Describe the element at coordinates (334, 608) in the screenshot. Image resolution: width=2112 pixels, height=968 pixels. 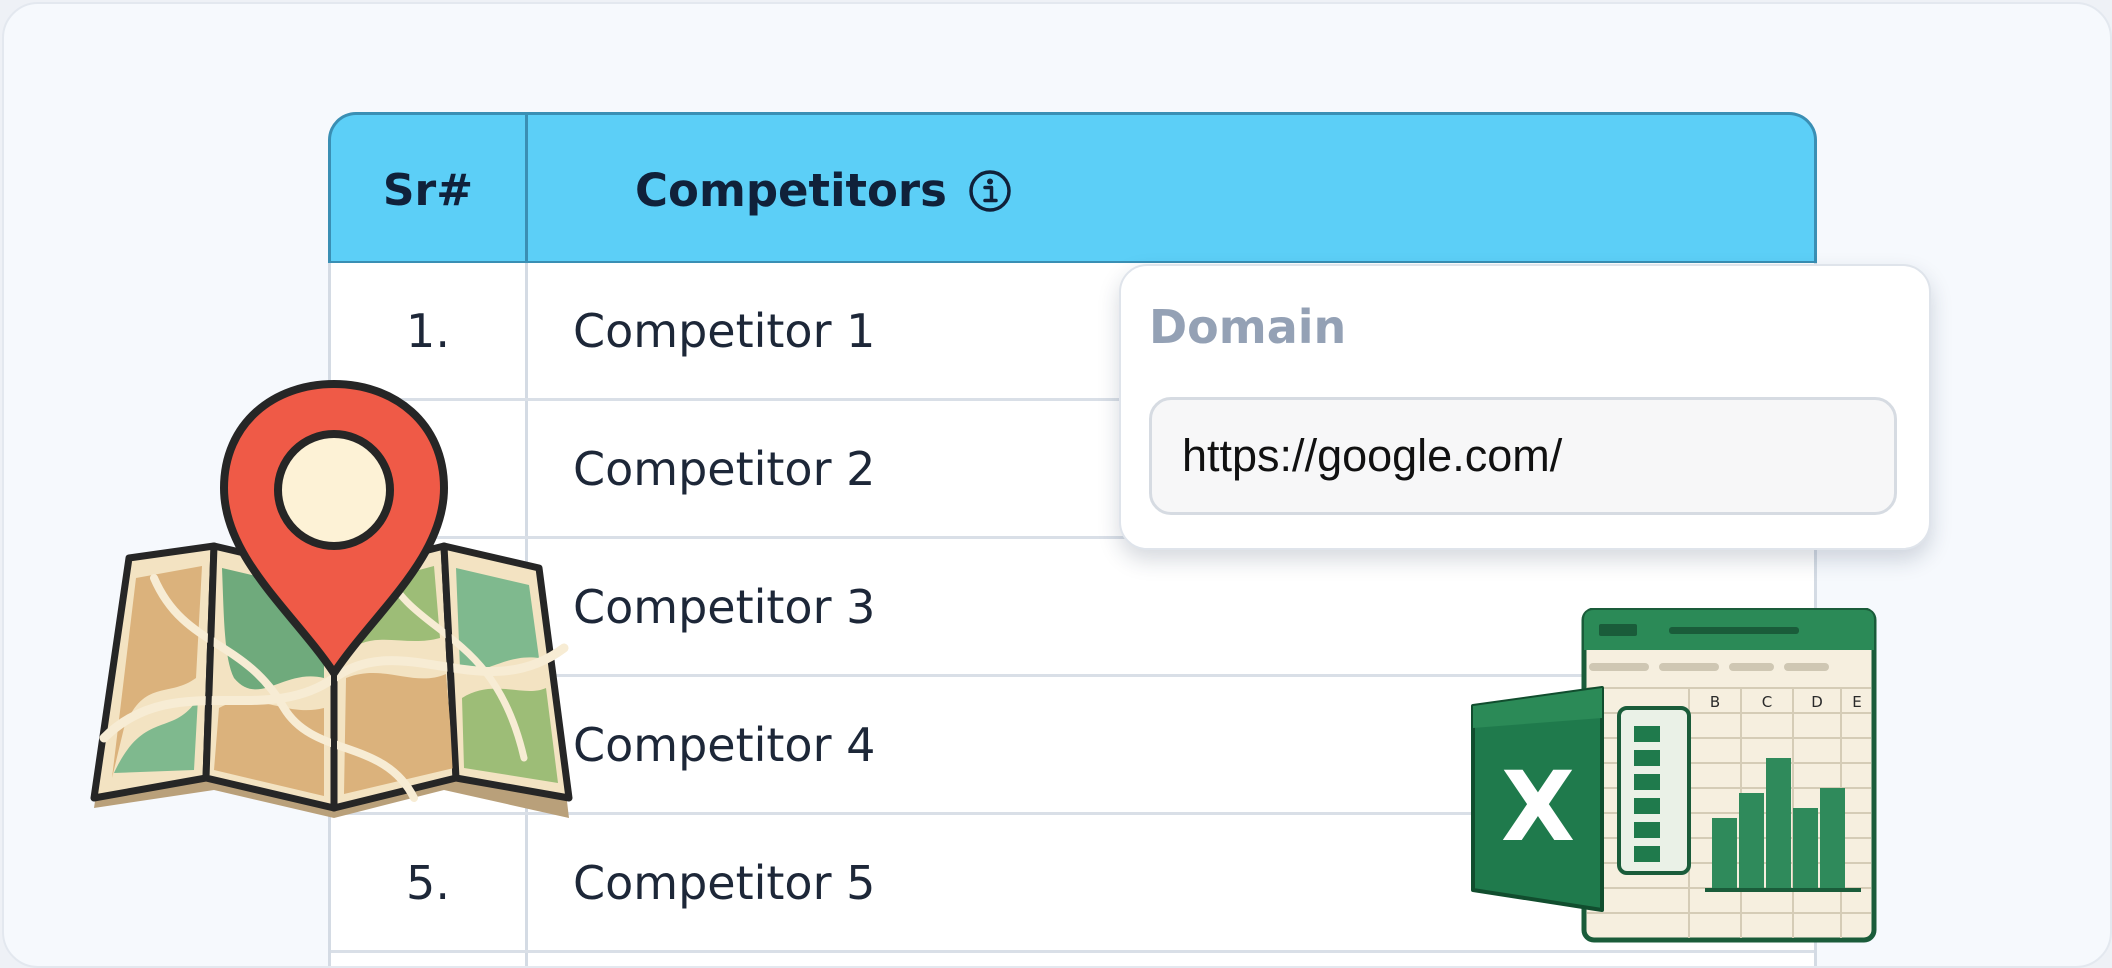
I see `map-pin-icon` at that location.